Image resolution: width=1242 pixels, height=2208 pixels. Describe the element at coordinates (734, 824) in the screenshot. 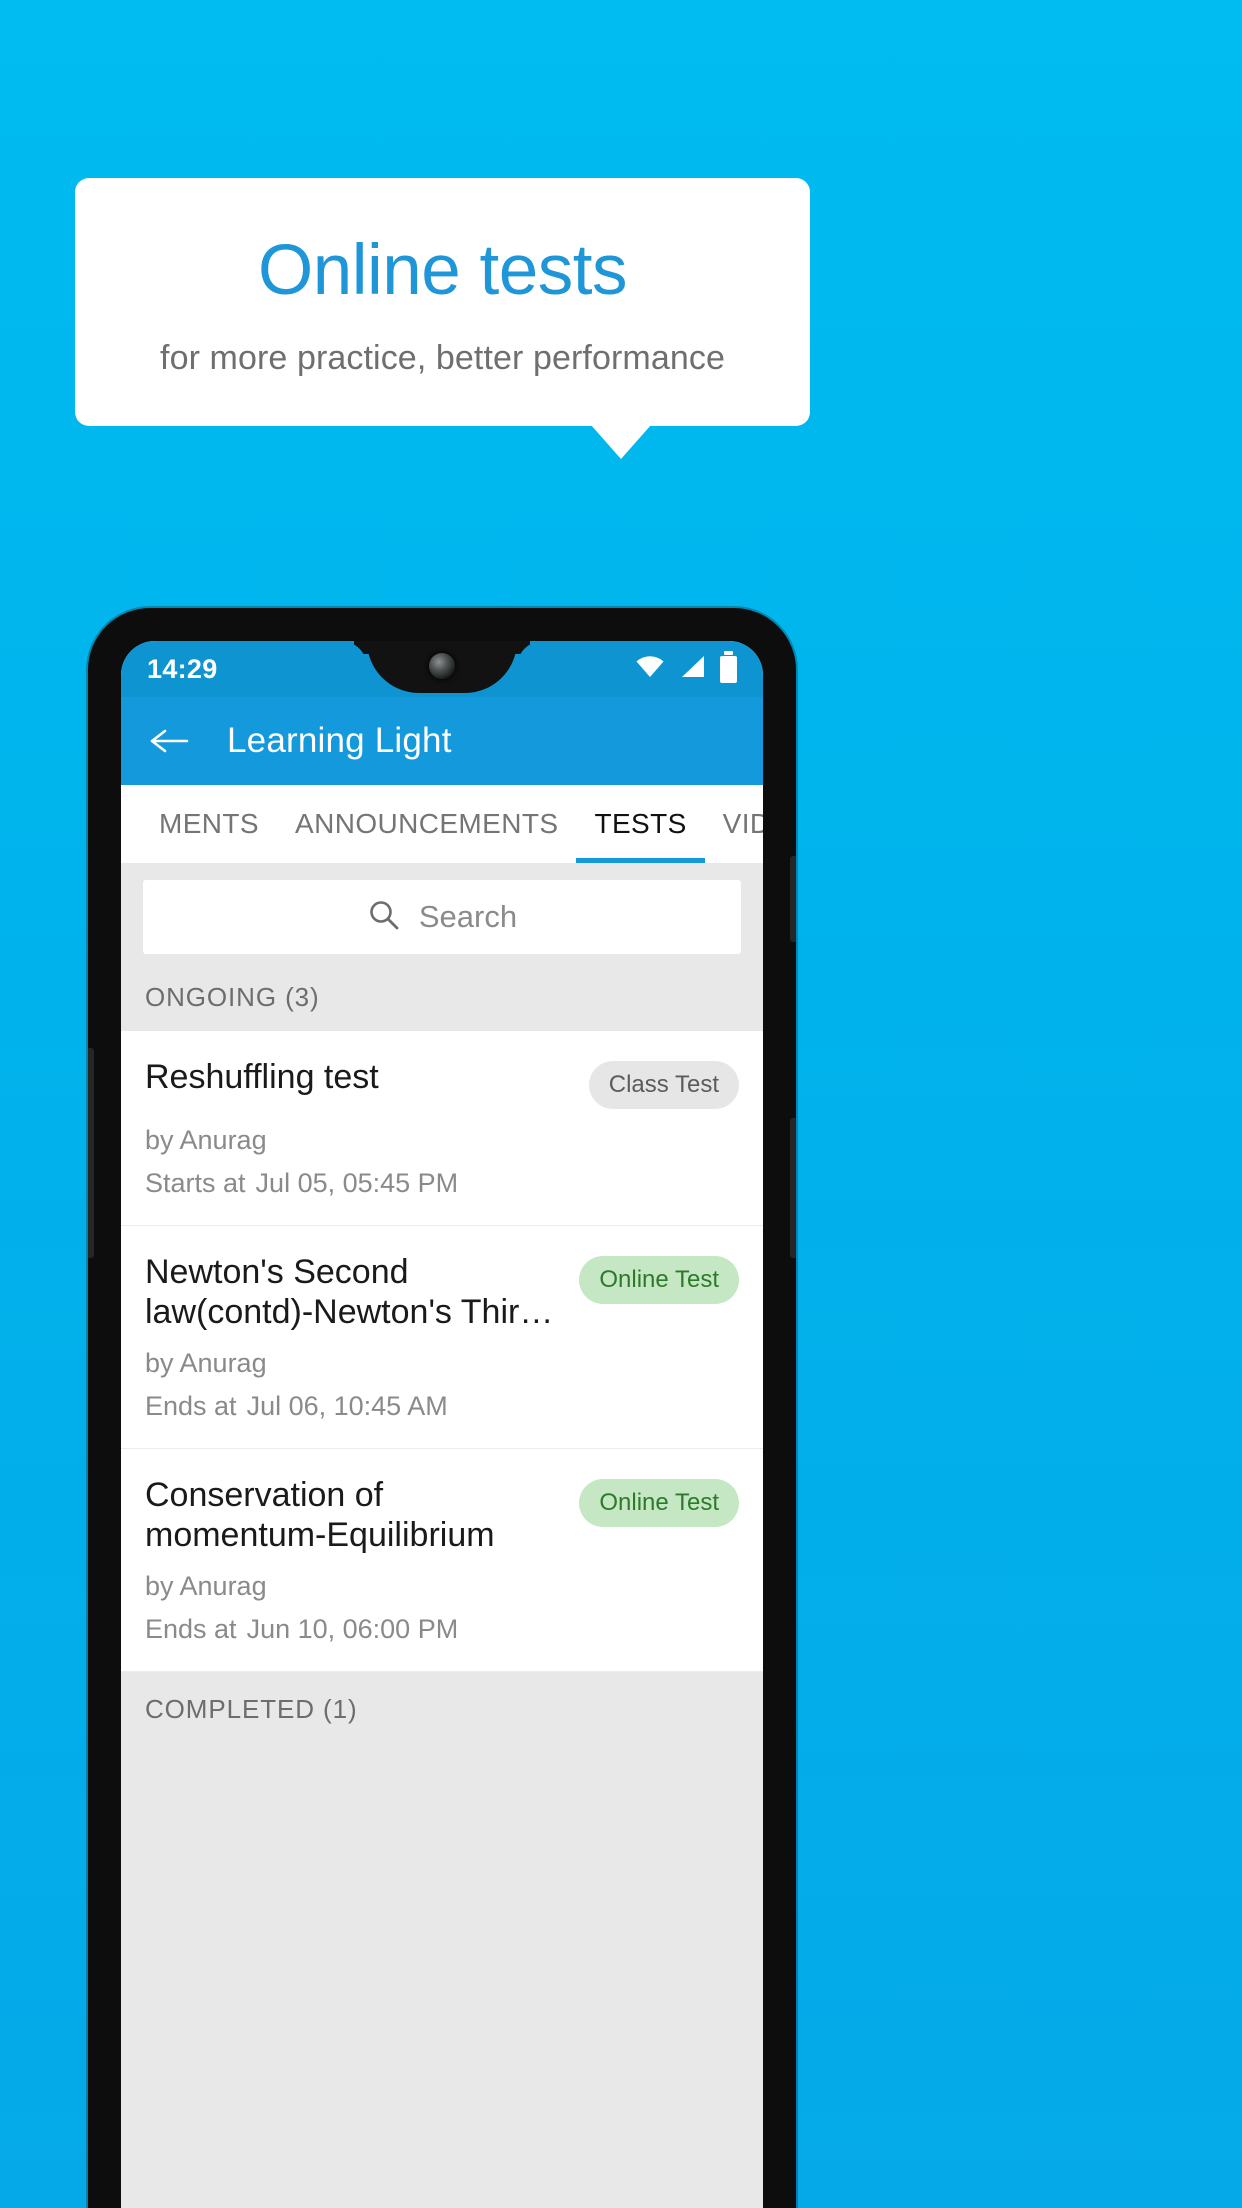

I see `tab-videos: VIDEOS` at that location.